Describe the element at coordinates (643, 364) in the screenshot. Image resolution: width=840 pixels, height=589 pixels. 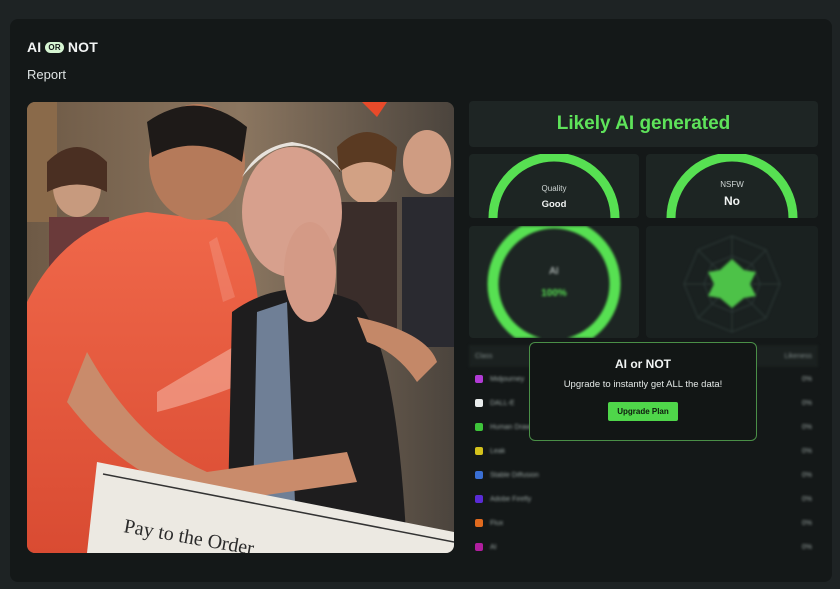
I see `popup-title: AI or NOT` at that location.